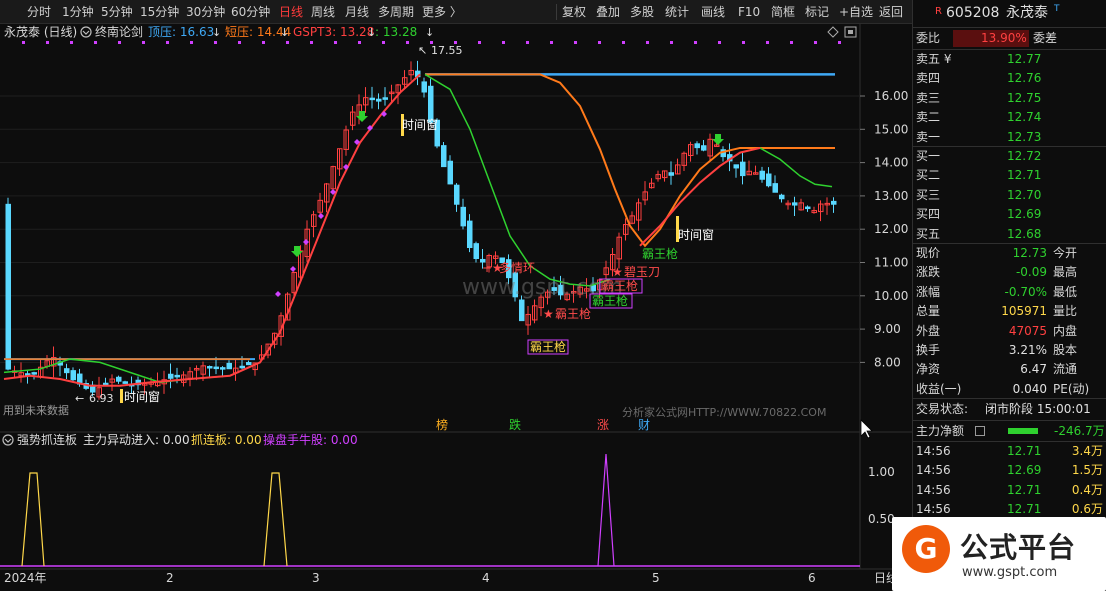 The image size is (1106, 591). Describe the element at coordinates (442, 424) in the screenshot. I see `event-label-bang: 榜` at that location.